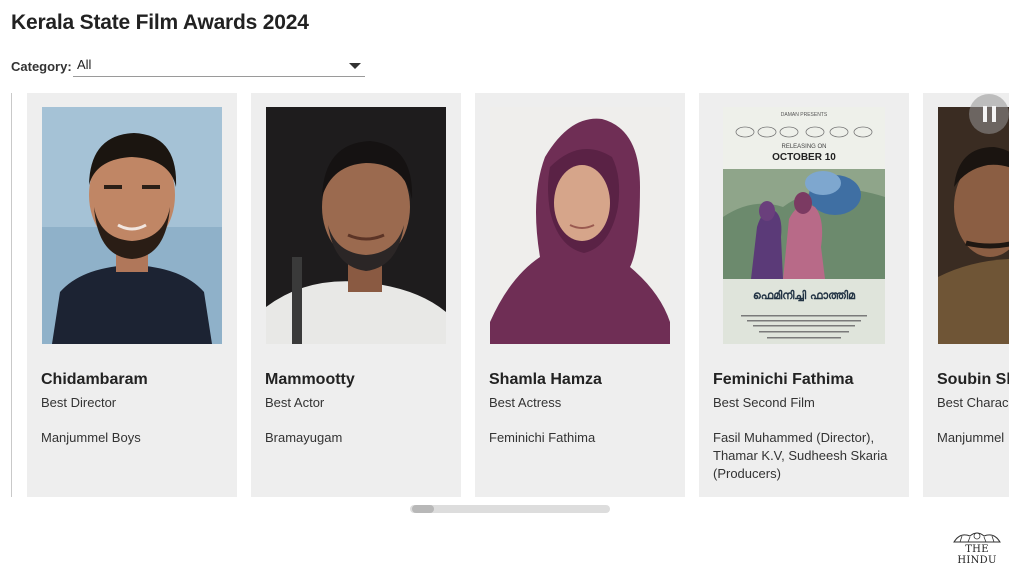 The image size is (1020, 572). Describe the element at coordinates (764, 402) in the screenshot. I see `award-category: Best Second Film` at that location.